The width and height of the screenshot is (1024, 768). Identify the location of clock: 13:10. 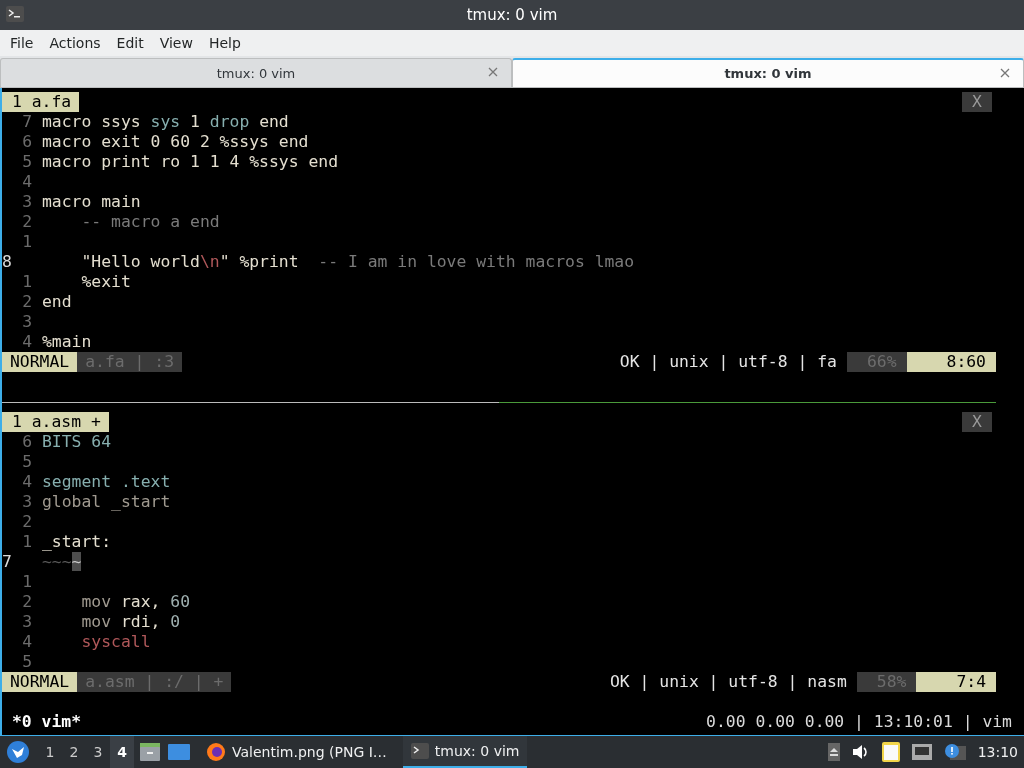
(997, 752).